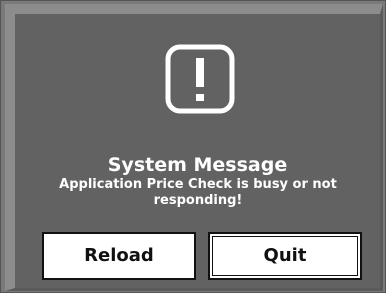  What do you see at coordinates (119, 256) in the screenshot?
I see `reload-button: Reload` at bounding box center [119, 256].